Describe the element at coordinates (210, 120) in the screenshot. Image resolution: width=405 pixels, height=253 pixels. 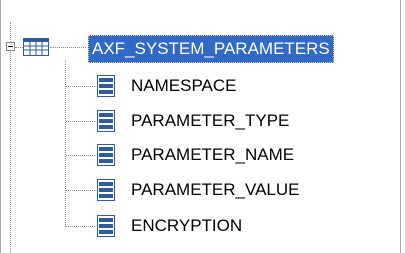
I see `tree-node-label: PARAMETER_TYPE` at that location.